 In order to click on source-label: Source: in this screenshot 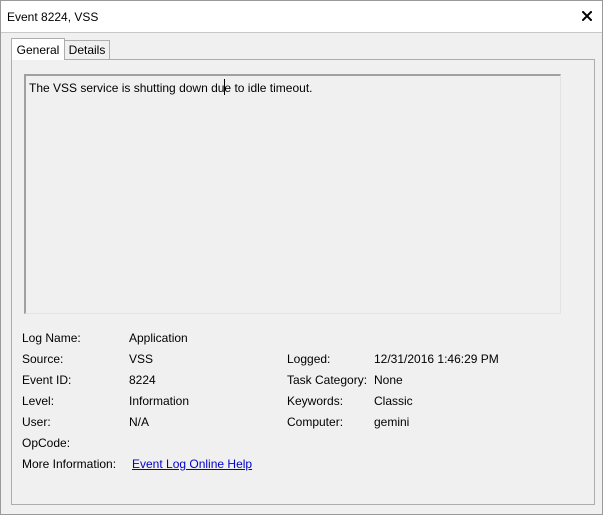, I will do `click(43, 359)`.